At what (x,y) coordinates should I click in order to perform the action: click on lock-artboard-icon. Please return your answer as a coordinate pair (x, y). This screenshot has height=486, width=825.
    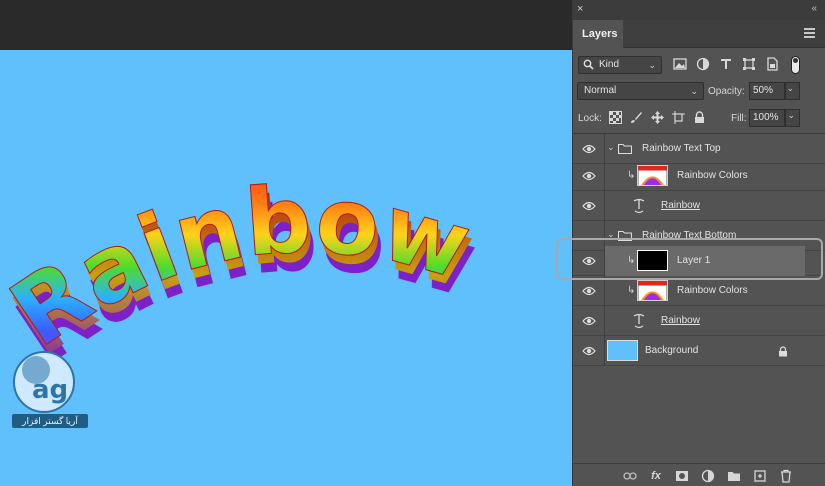
    Looking at the image, I should click on (678, 117).